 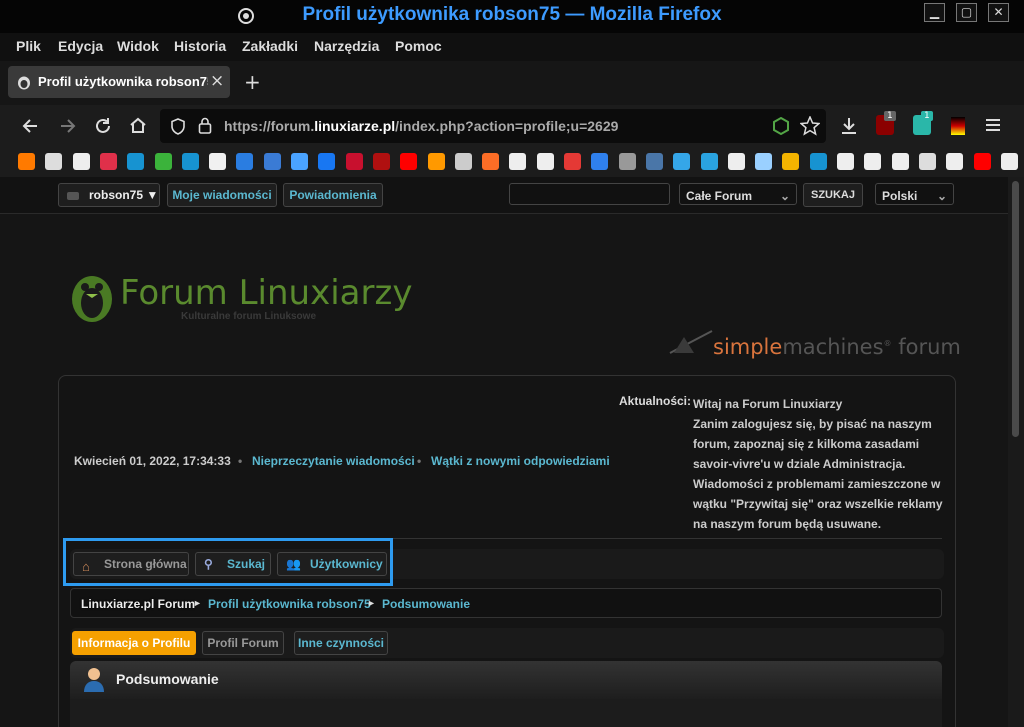 What do you see at coordinates (333, 461) in the screenshot?
I see `unread-link: Nieprzeczytanie wiadomości` at bounding box center [333, 461].